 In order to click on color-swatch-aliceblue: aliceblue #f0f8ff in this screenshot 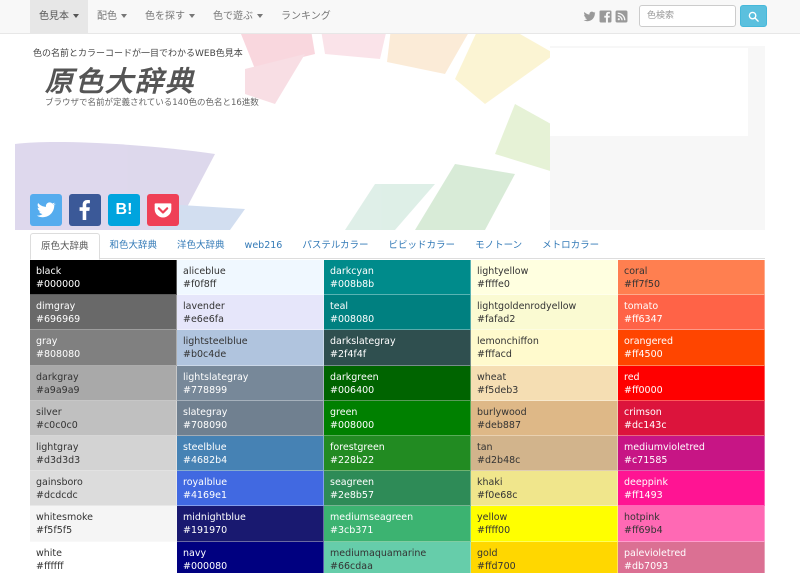, I will do `click(250, 278)`.